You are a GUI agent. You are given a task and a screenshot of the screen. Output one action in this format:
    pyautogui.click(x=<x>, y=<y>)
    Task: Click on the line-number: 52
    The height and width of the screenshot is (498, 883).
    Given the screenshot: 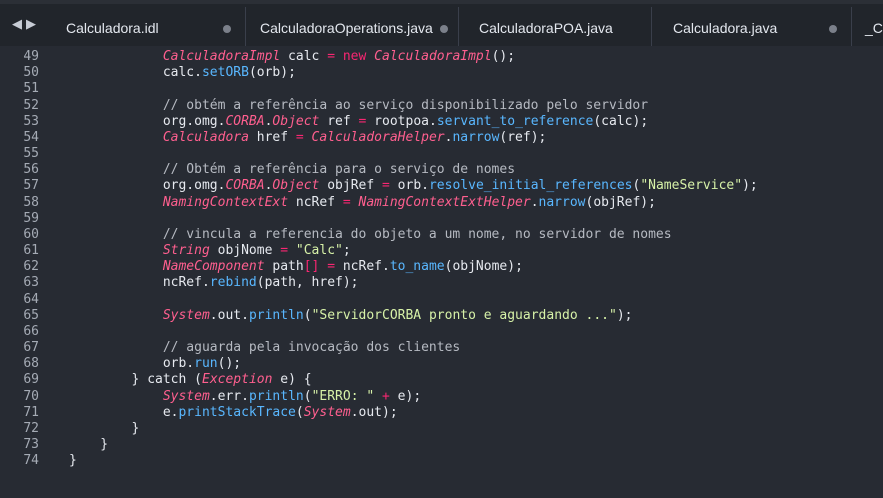 What is the action you would take?
    pyautogui.click(x=31, y=105)
    